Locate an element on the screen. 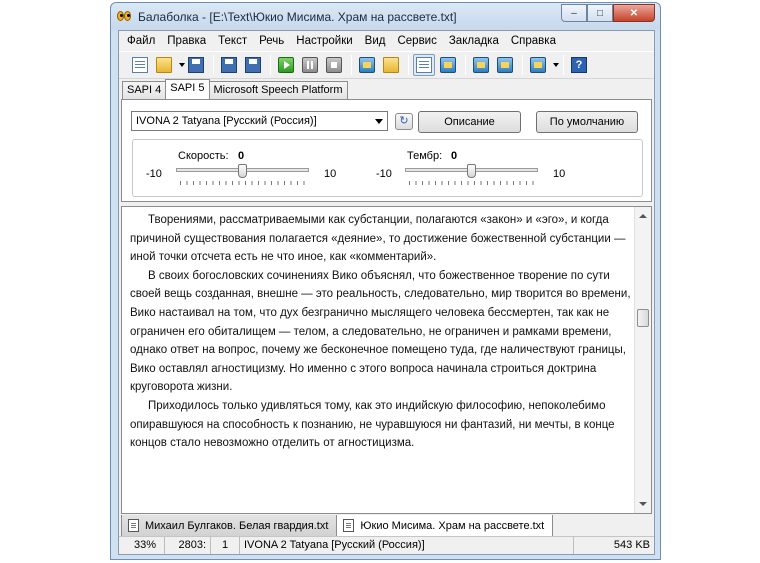 The width and height of the screenshot is (760, 563). vertical-scrollbar is located at coordinates (642, 360).